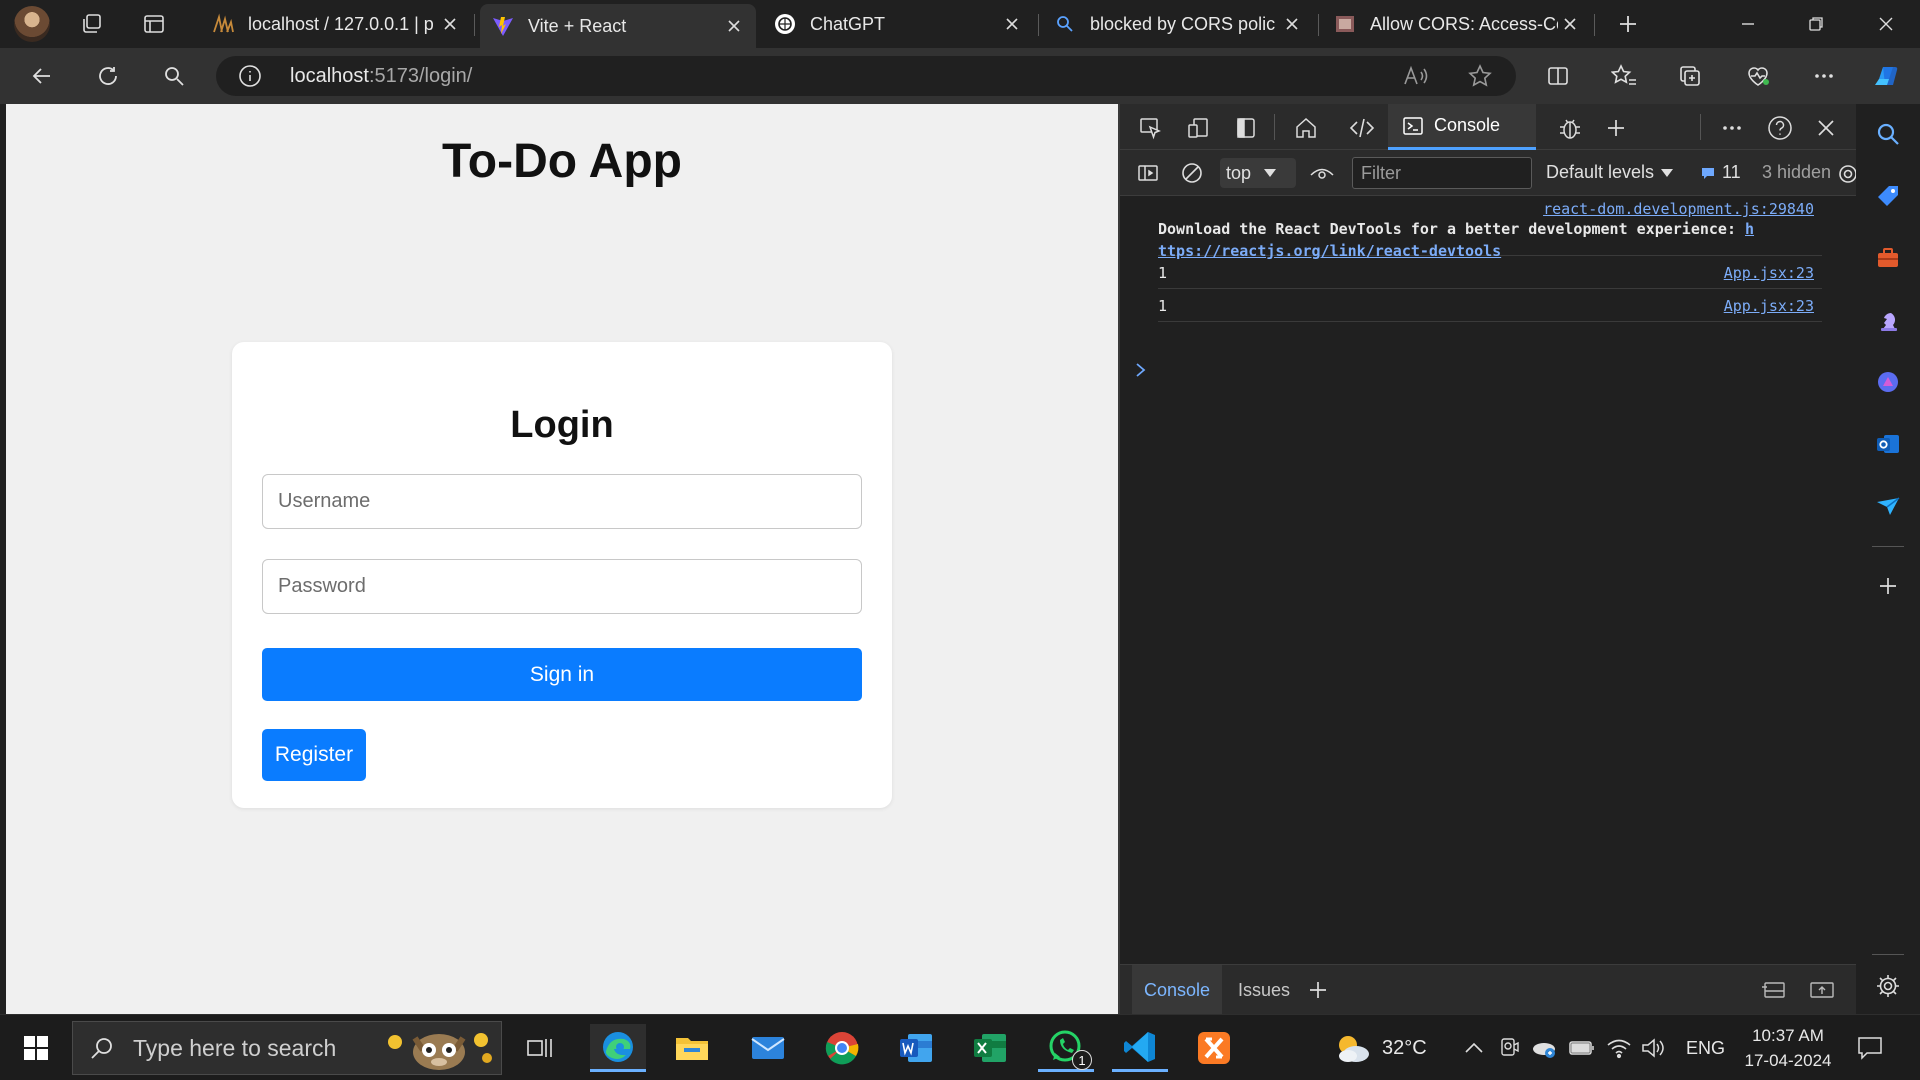 This screenshot has width=1920, height=1080. Describe the element at coordinates (1888, 586) in the screenshot. I see `sidebar-add-icon` at that location.